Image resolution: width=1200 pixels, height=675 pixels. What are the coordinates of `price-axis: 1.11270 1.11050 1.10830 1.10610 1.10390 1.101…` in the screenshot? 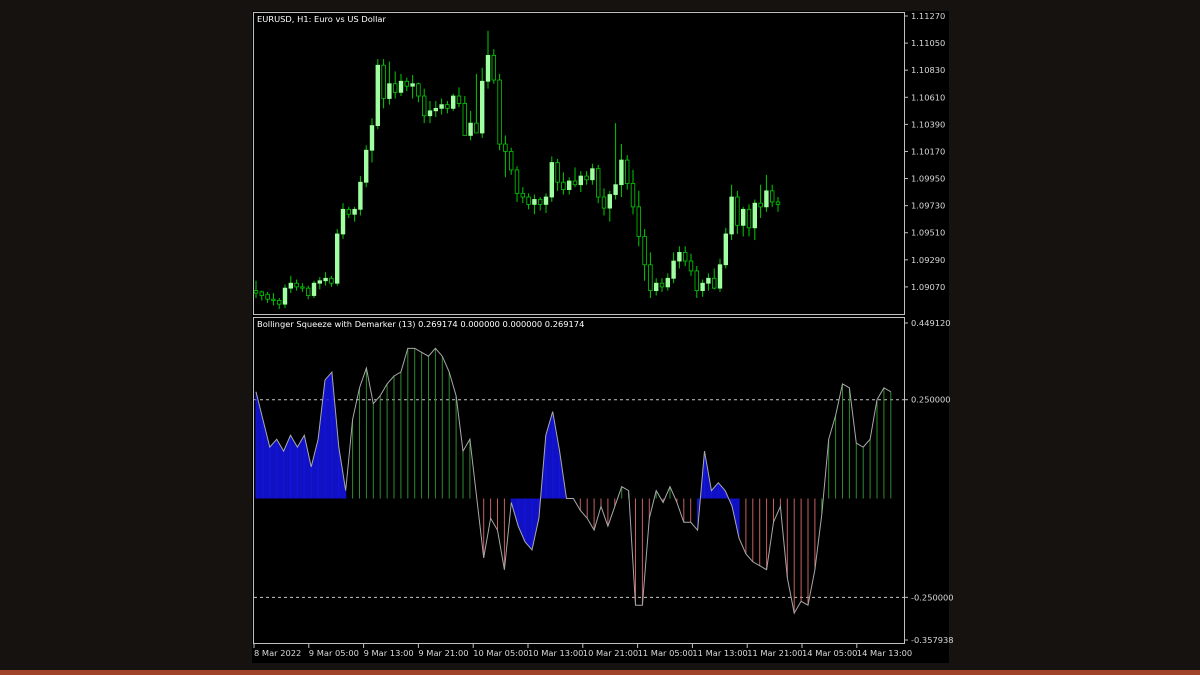 It's located at (924, 151).